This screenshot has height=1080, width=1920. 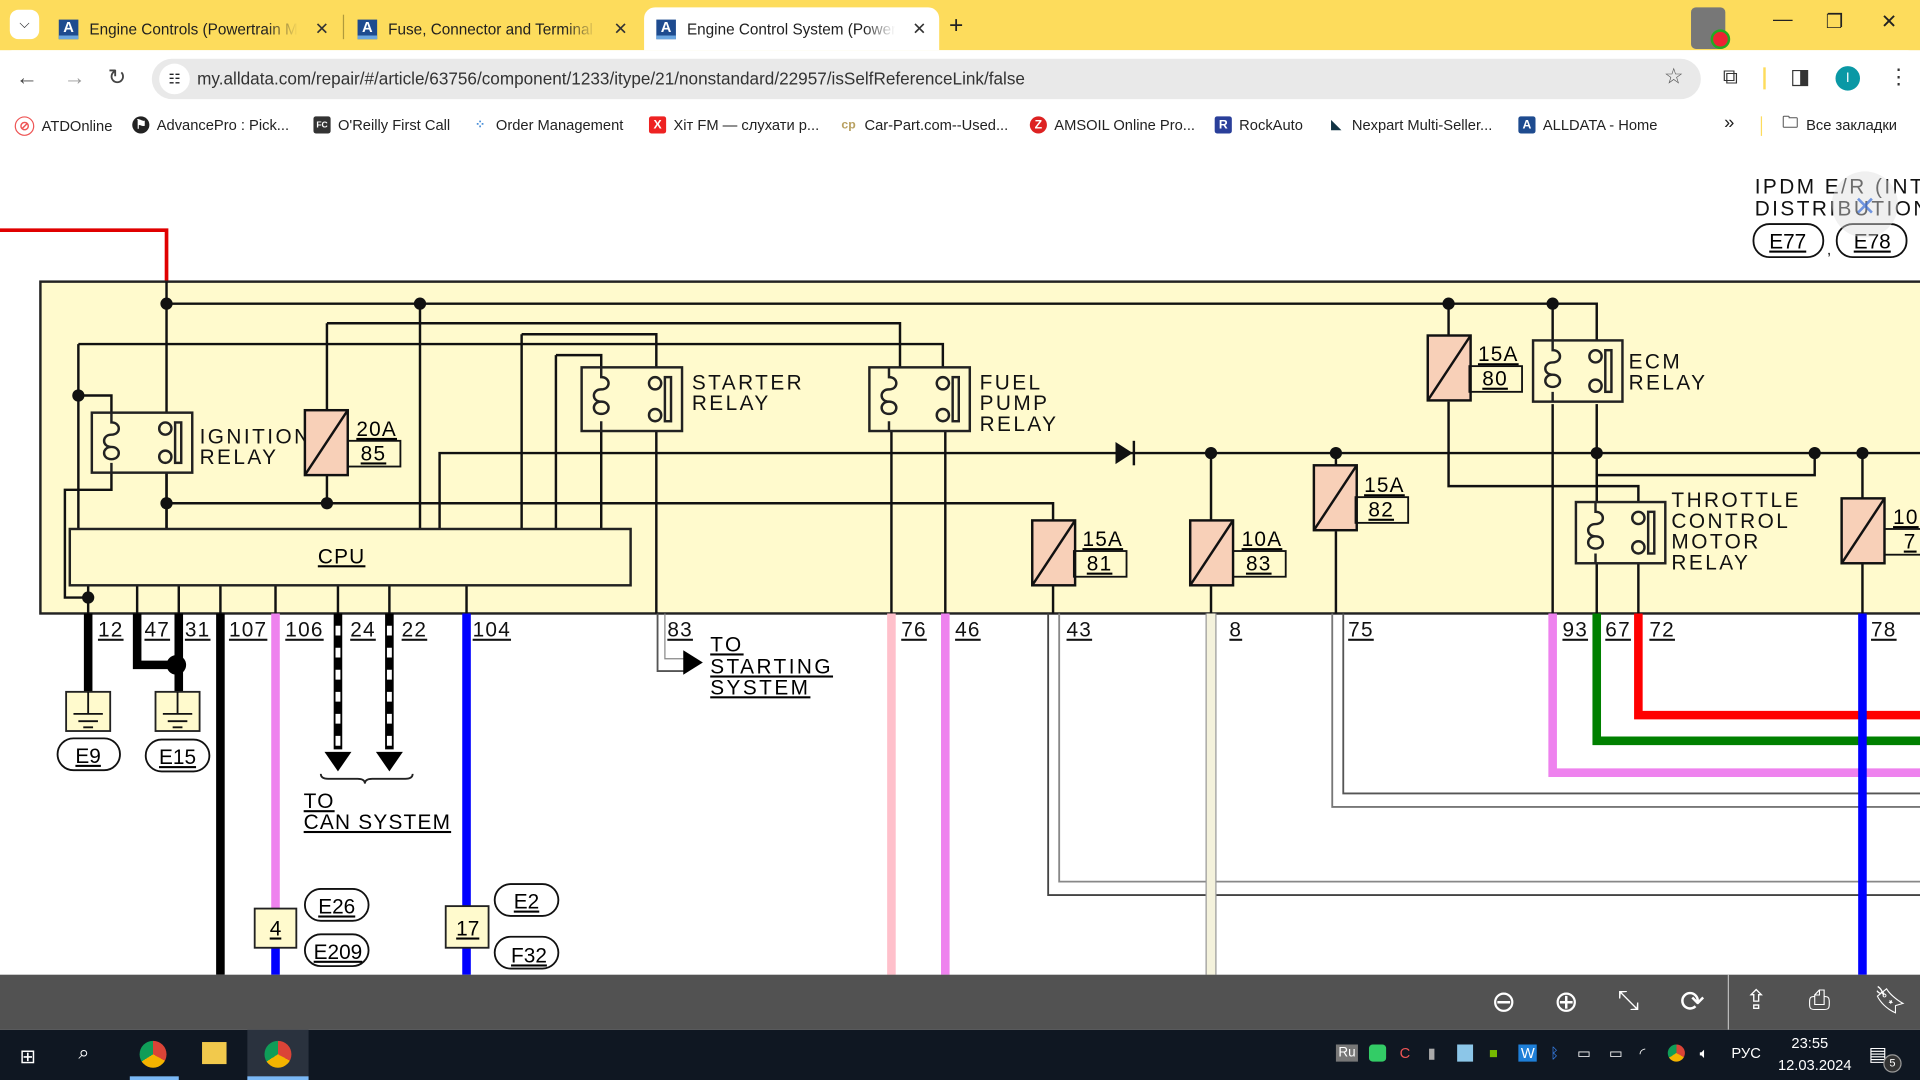 What do you see at coordinates (176, 665) in the screenshot?
I see `splice-dot` at bounding box center [176, 665].